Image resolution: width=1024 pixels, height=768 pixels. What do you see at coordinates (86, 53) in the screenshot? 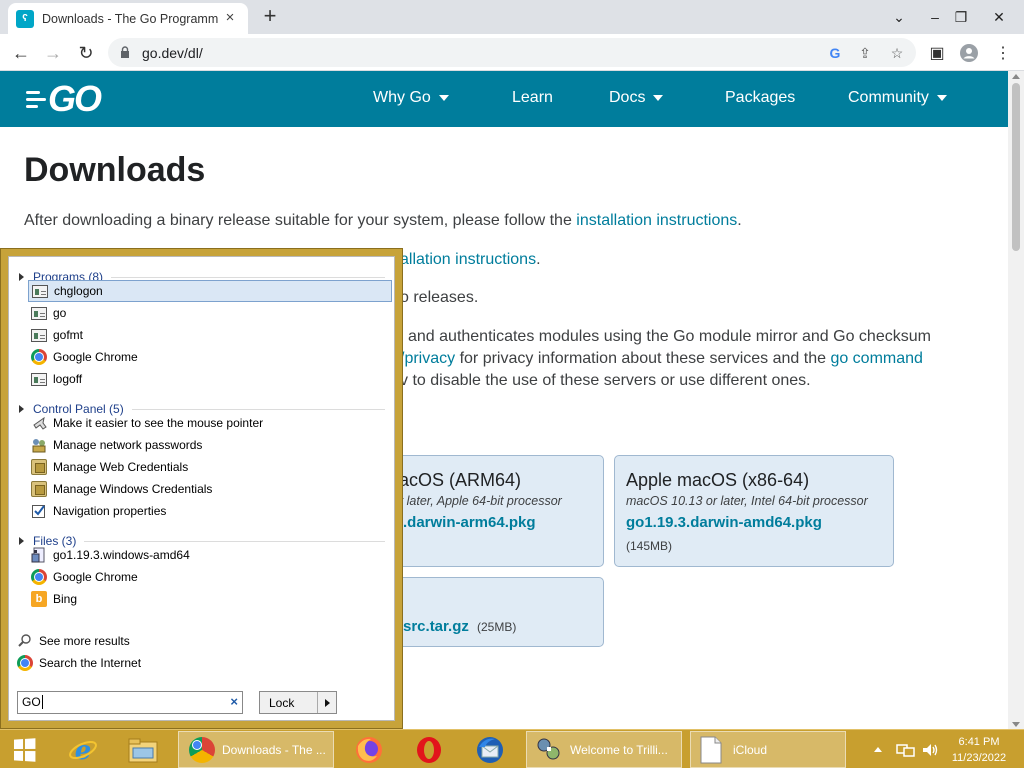
I see `reload-button: ↻` at bounding box center [86, 53].